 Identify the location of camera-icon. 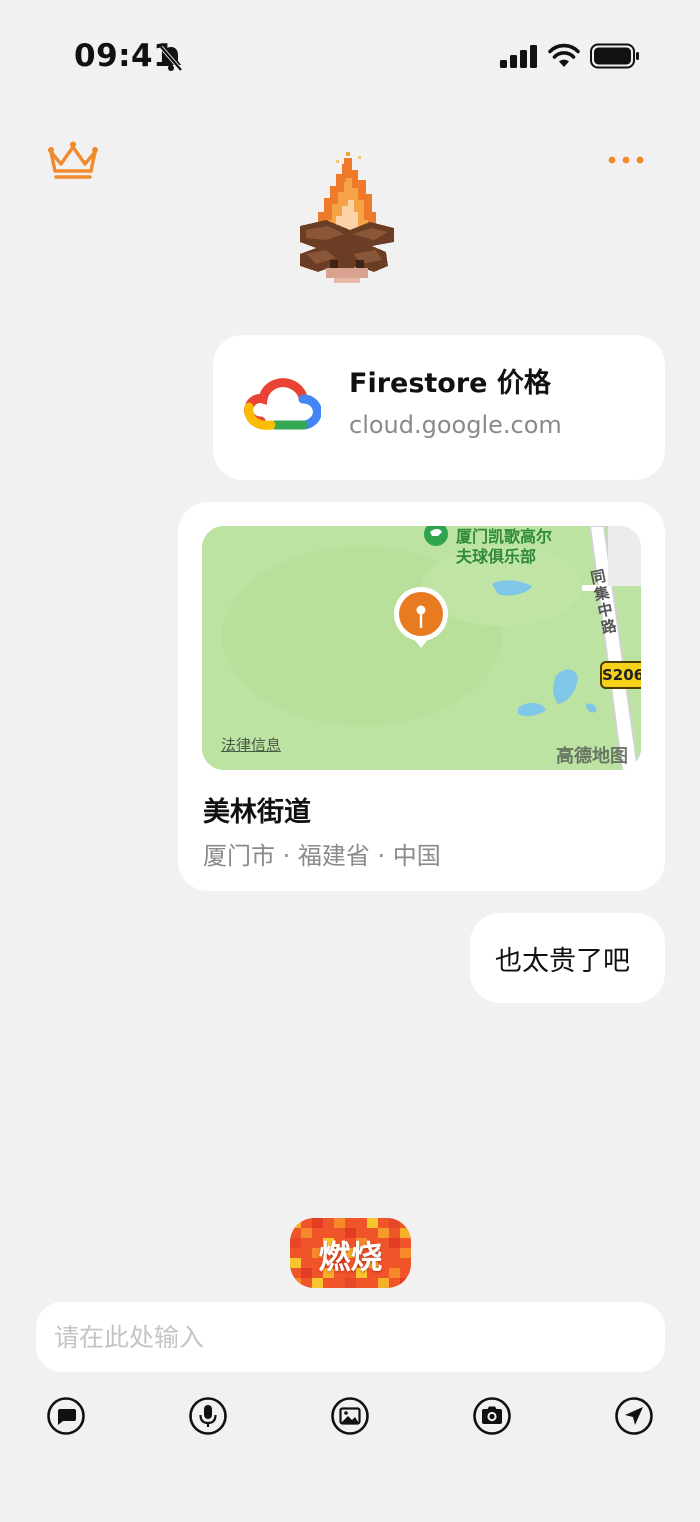
(492, 1416).